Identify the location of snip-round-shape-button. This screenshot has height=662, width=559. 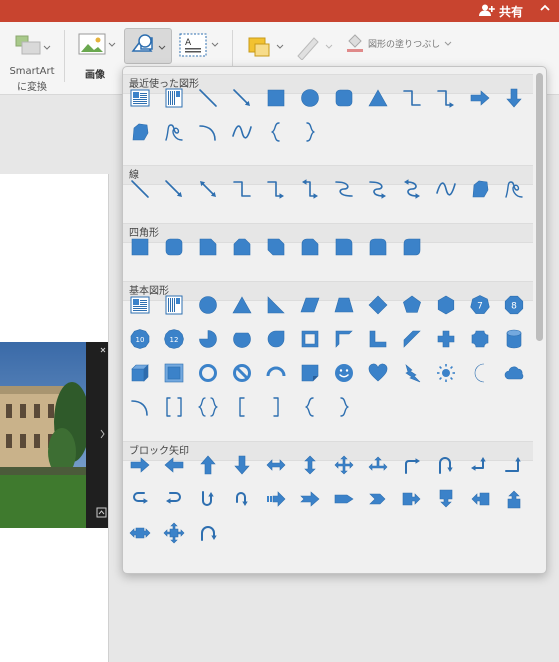
(310, 247).